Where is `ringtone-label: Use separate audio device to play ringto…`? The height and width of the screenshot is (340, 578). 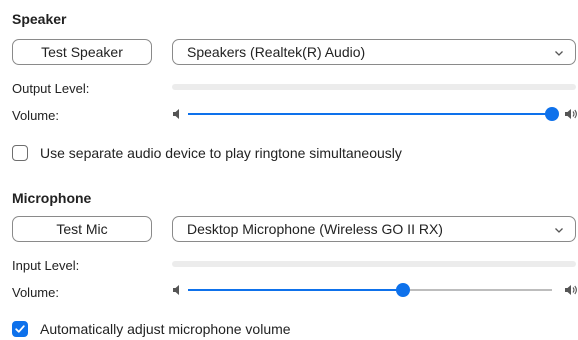 ringtone-label: Use separate audio device to play ringto… is located at coordinates (221, 153).